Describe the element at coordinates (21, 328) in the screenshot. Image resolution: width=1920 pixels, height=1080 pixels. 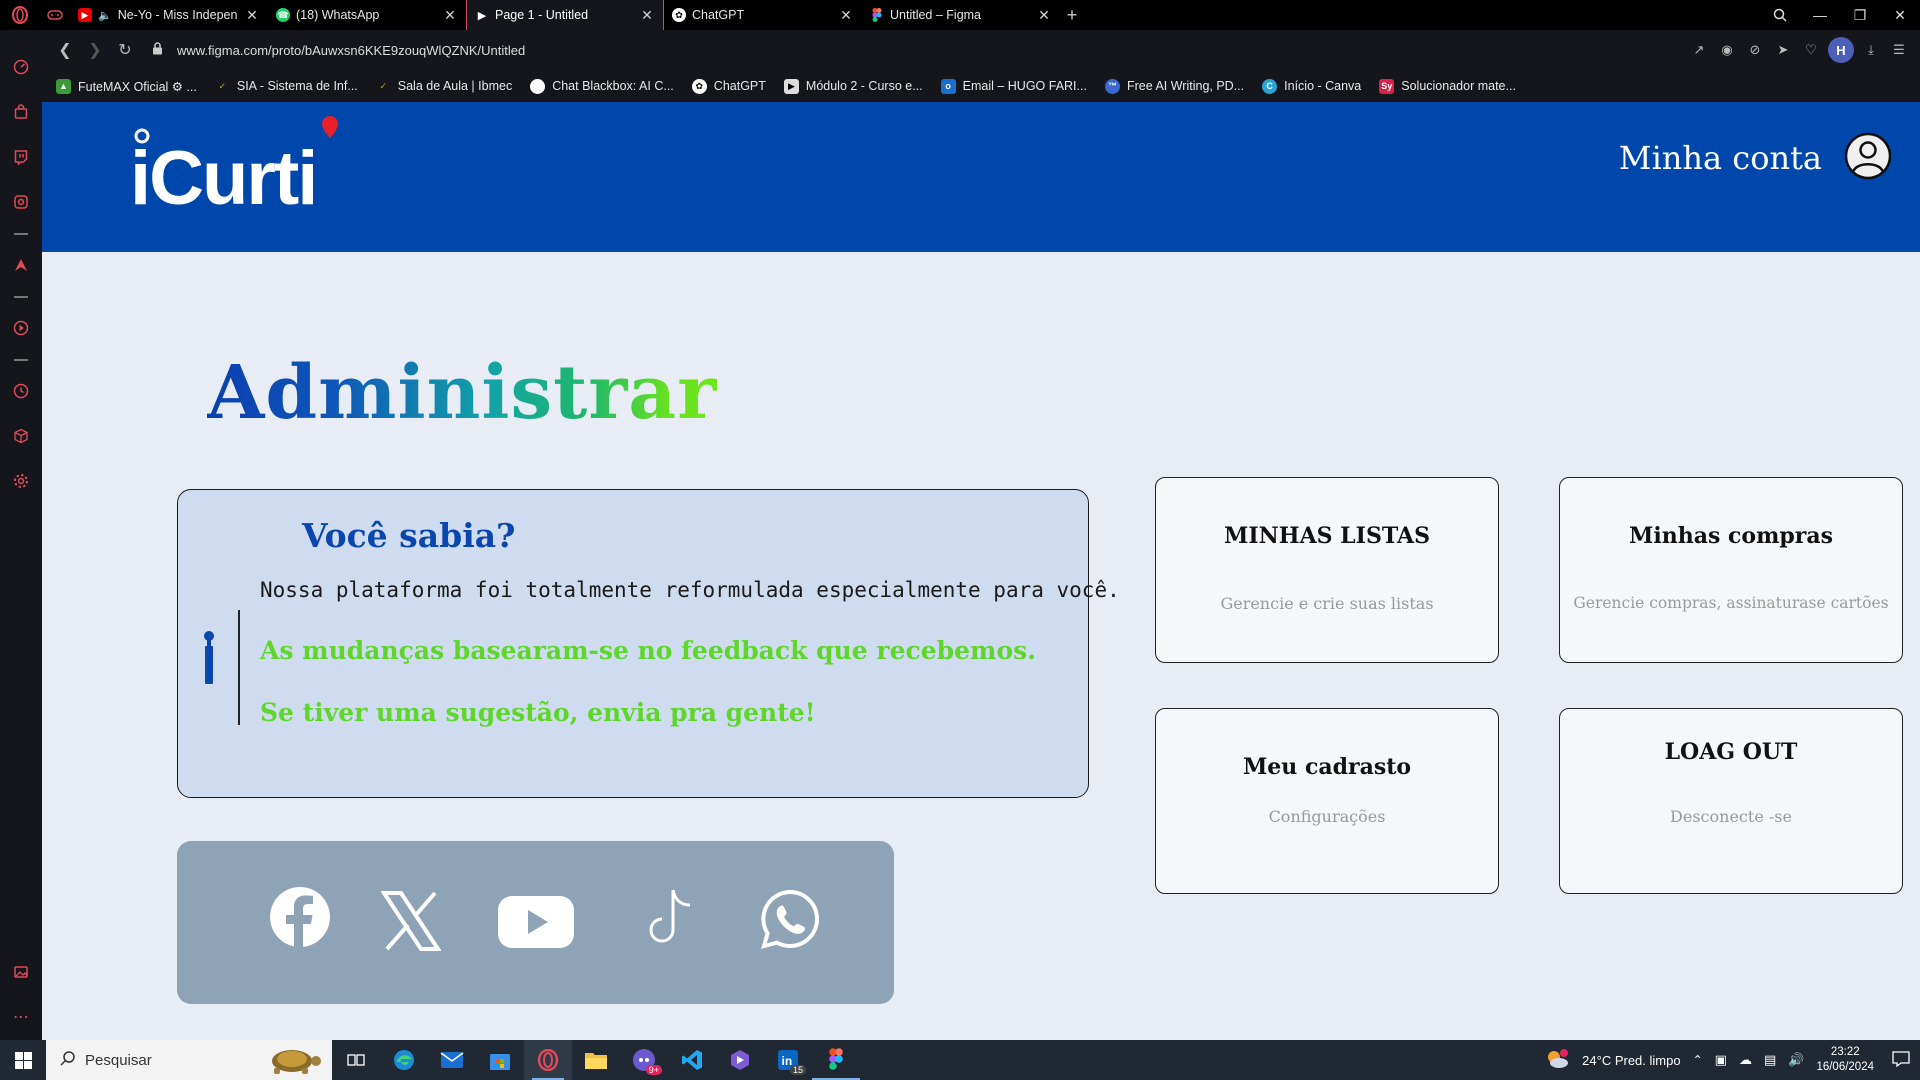
I see `player-icon` at that location.